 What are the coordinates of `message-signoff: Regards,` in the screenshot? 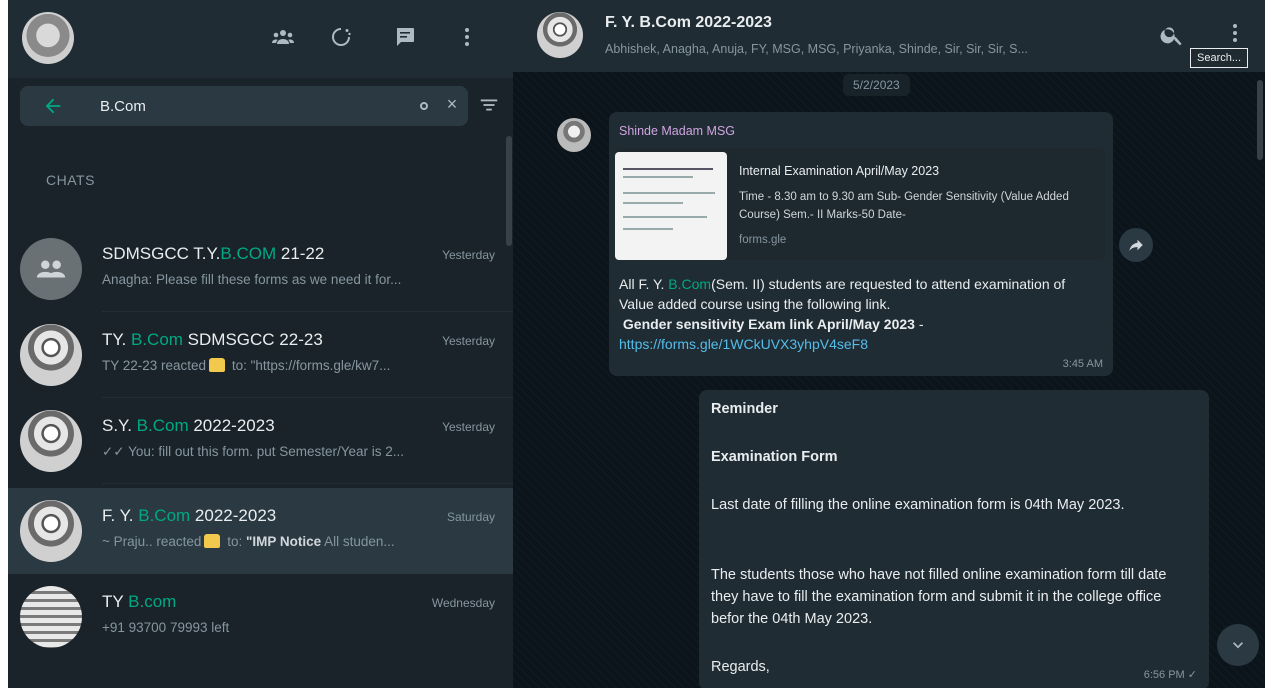 It's located at (740, 667).